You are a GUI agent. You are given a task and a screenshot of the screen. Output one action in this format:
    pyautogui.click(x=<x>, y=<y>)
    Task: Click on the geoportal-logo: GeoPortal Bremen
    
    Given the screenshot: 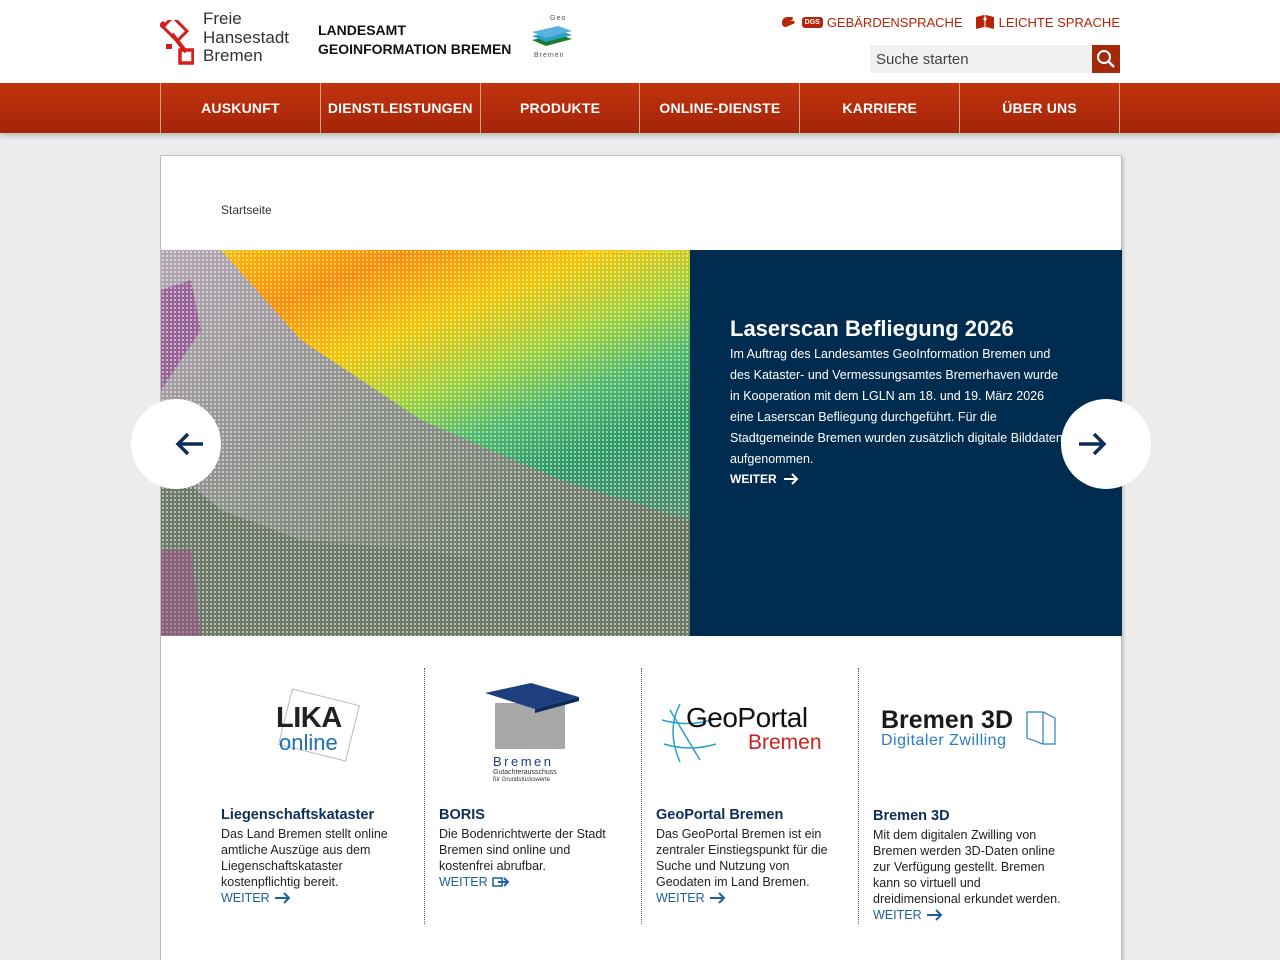 What is the action you would take?
    pyautogui.click(x=746, y=733)
    